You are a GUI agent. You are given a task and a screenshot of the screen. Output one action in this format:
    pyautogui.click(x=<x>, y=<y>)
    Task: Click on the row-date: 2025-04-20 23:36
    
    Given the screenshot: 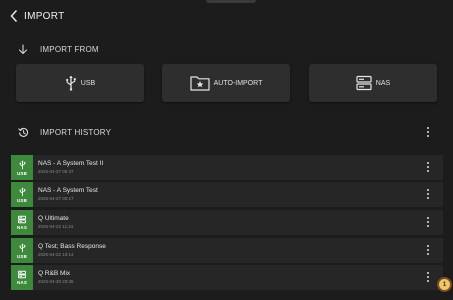 What is the action you would take?
    pyautogui.click(x=56, y=281)
    